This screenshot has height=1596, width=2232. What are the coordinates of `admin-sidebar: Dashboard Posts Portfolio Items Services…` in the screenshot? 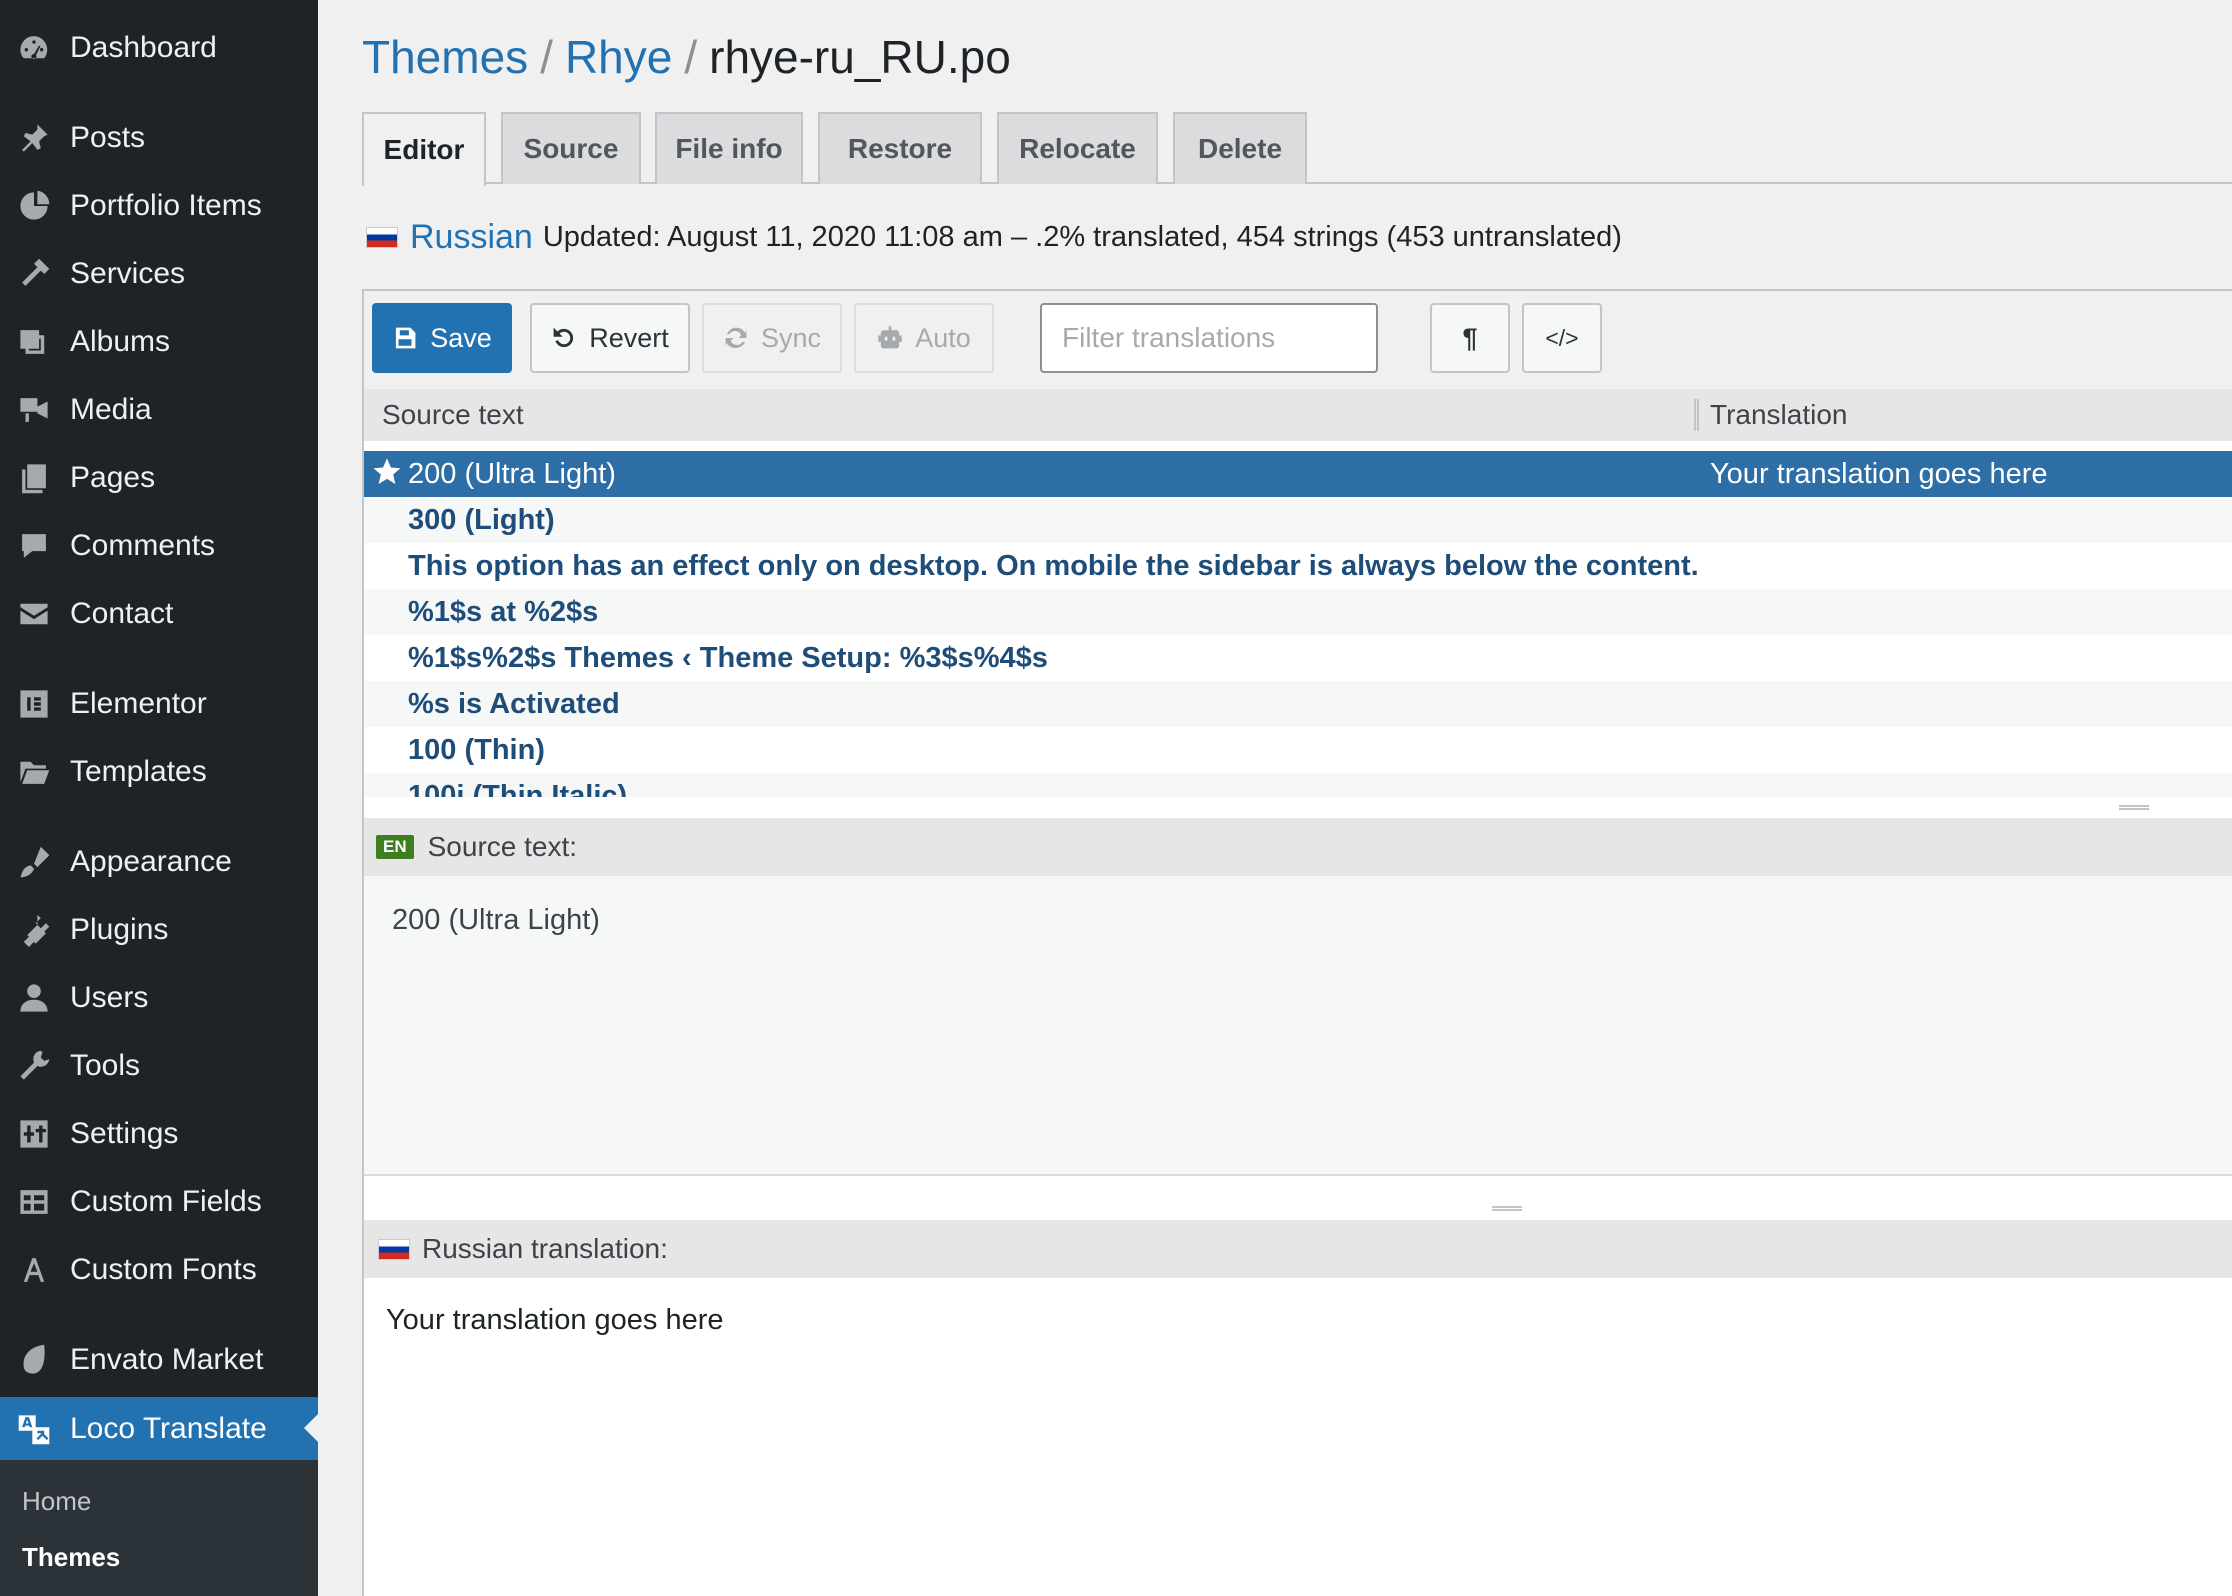 It's located at (159, 798).